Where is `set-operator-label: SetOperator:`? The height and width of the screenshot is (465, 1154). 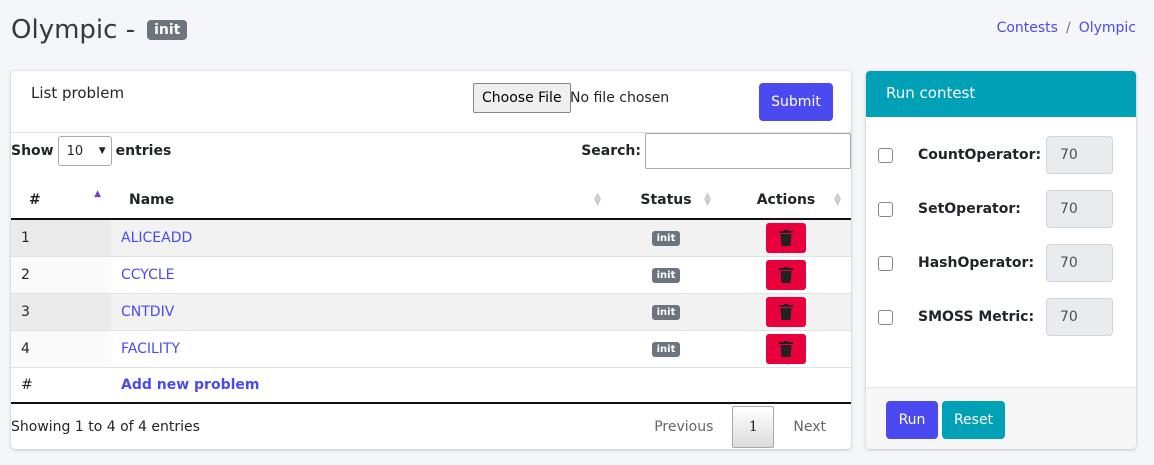
set-operator-label: SetOperator: is located at coordinates (969, 209).